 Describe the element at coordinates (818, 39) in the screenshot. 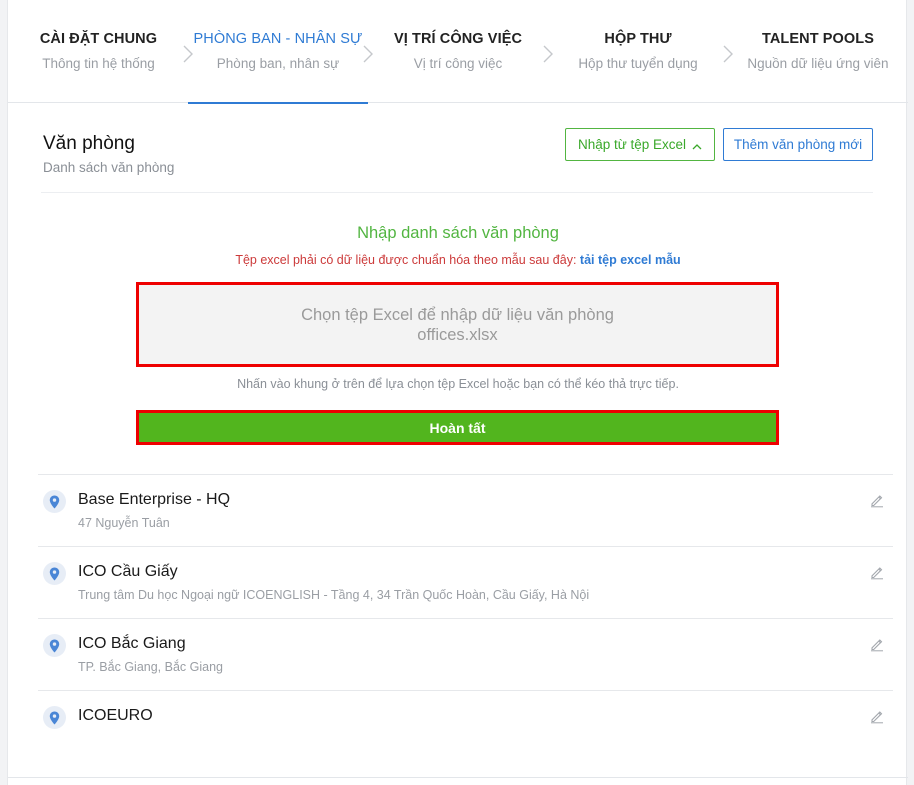

I see `tab-title: TALENT POOLS` at that location.